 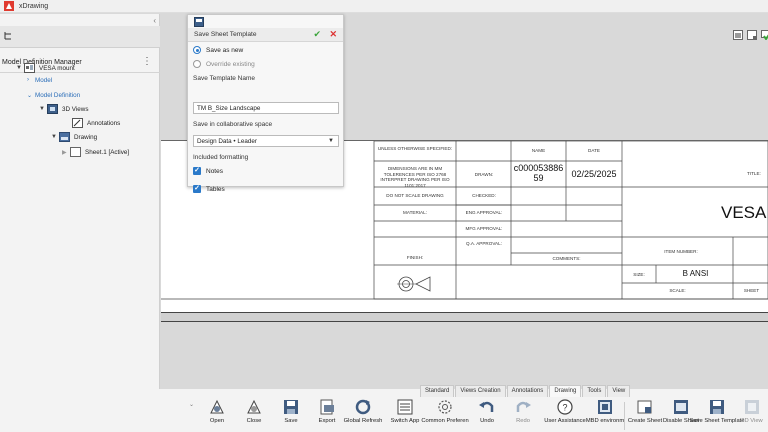 I want to click on create-sheet-button: Create Sheet, so click(x=645, y=411).